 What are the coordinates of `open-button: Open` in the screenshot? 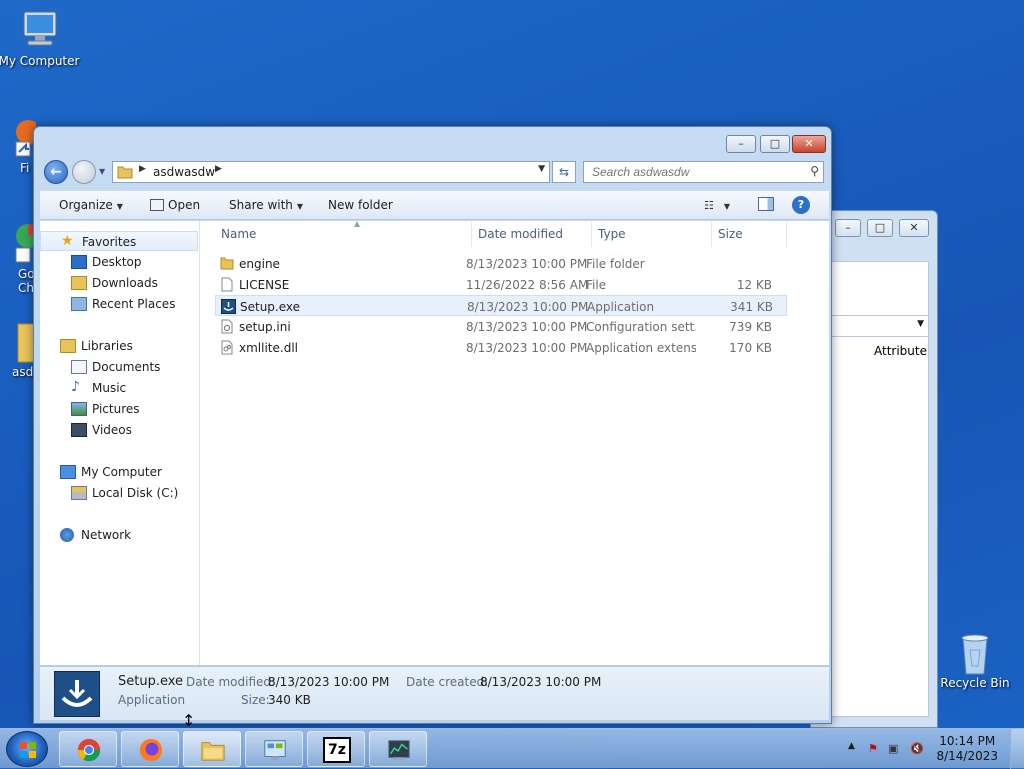 It's located at (175, 205).